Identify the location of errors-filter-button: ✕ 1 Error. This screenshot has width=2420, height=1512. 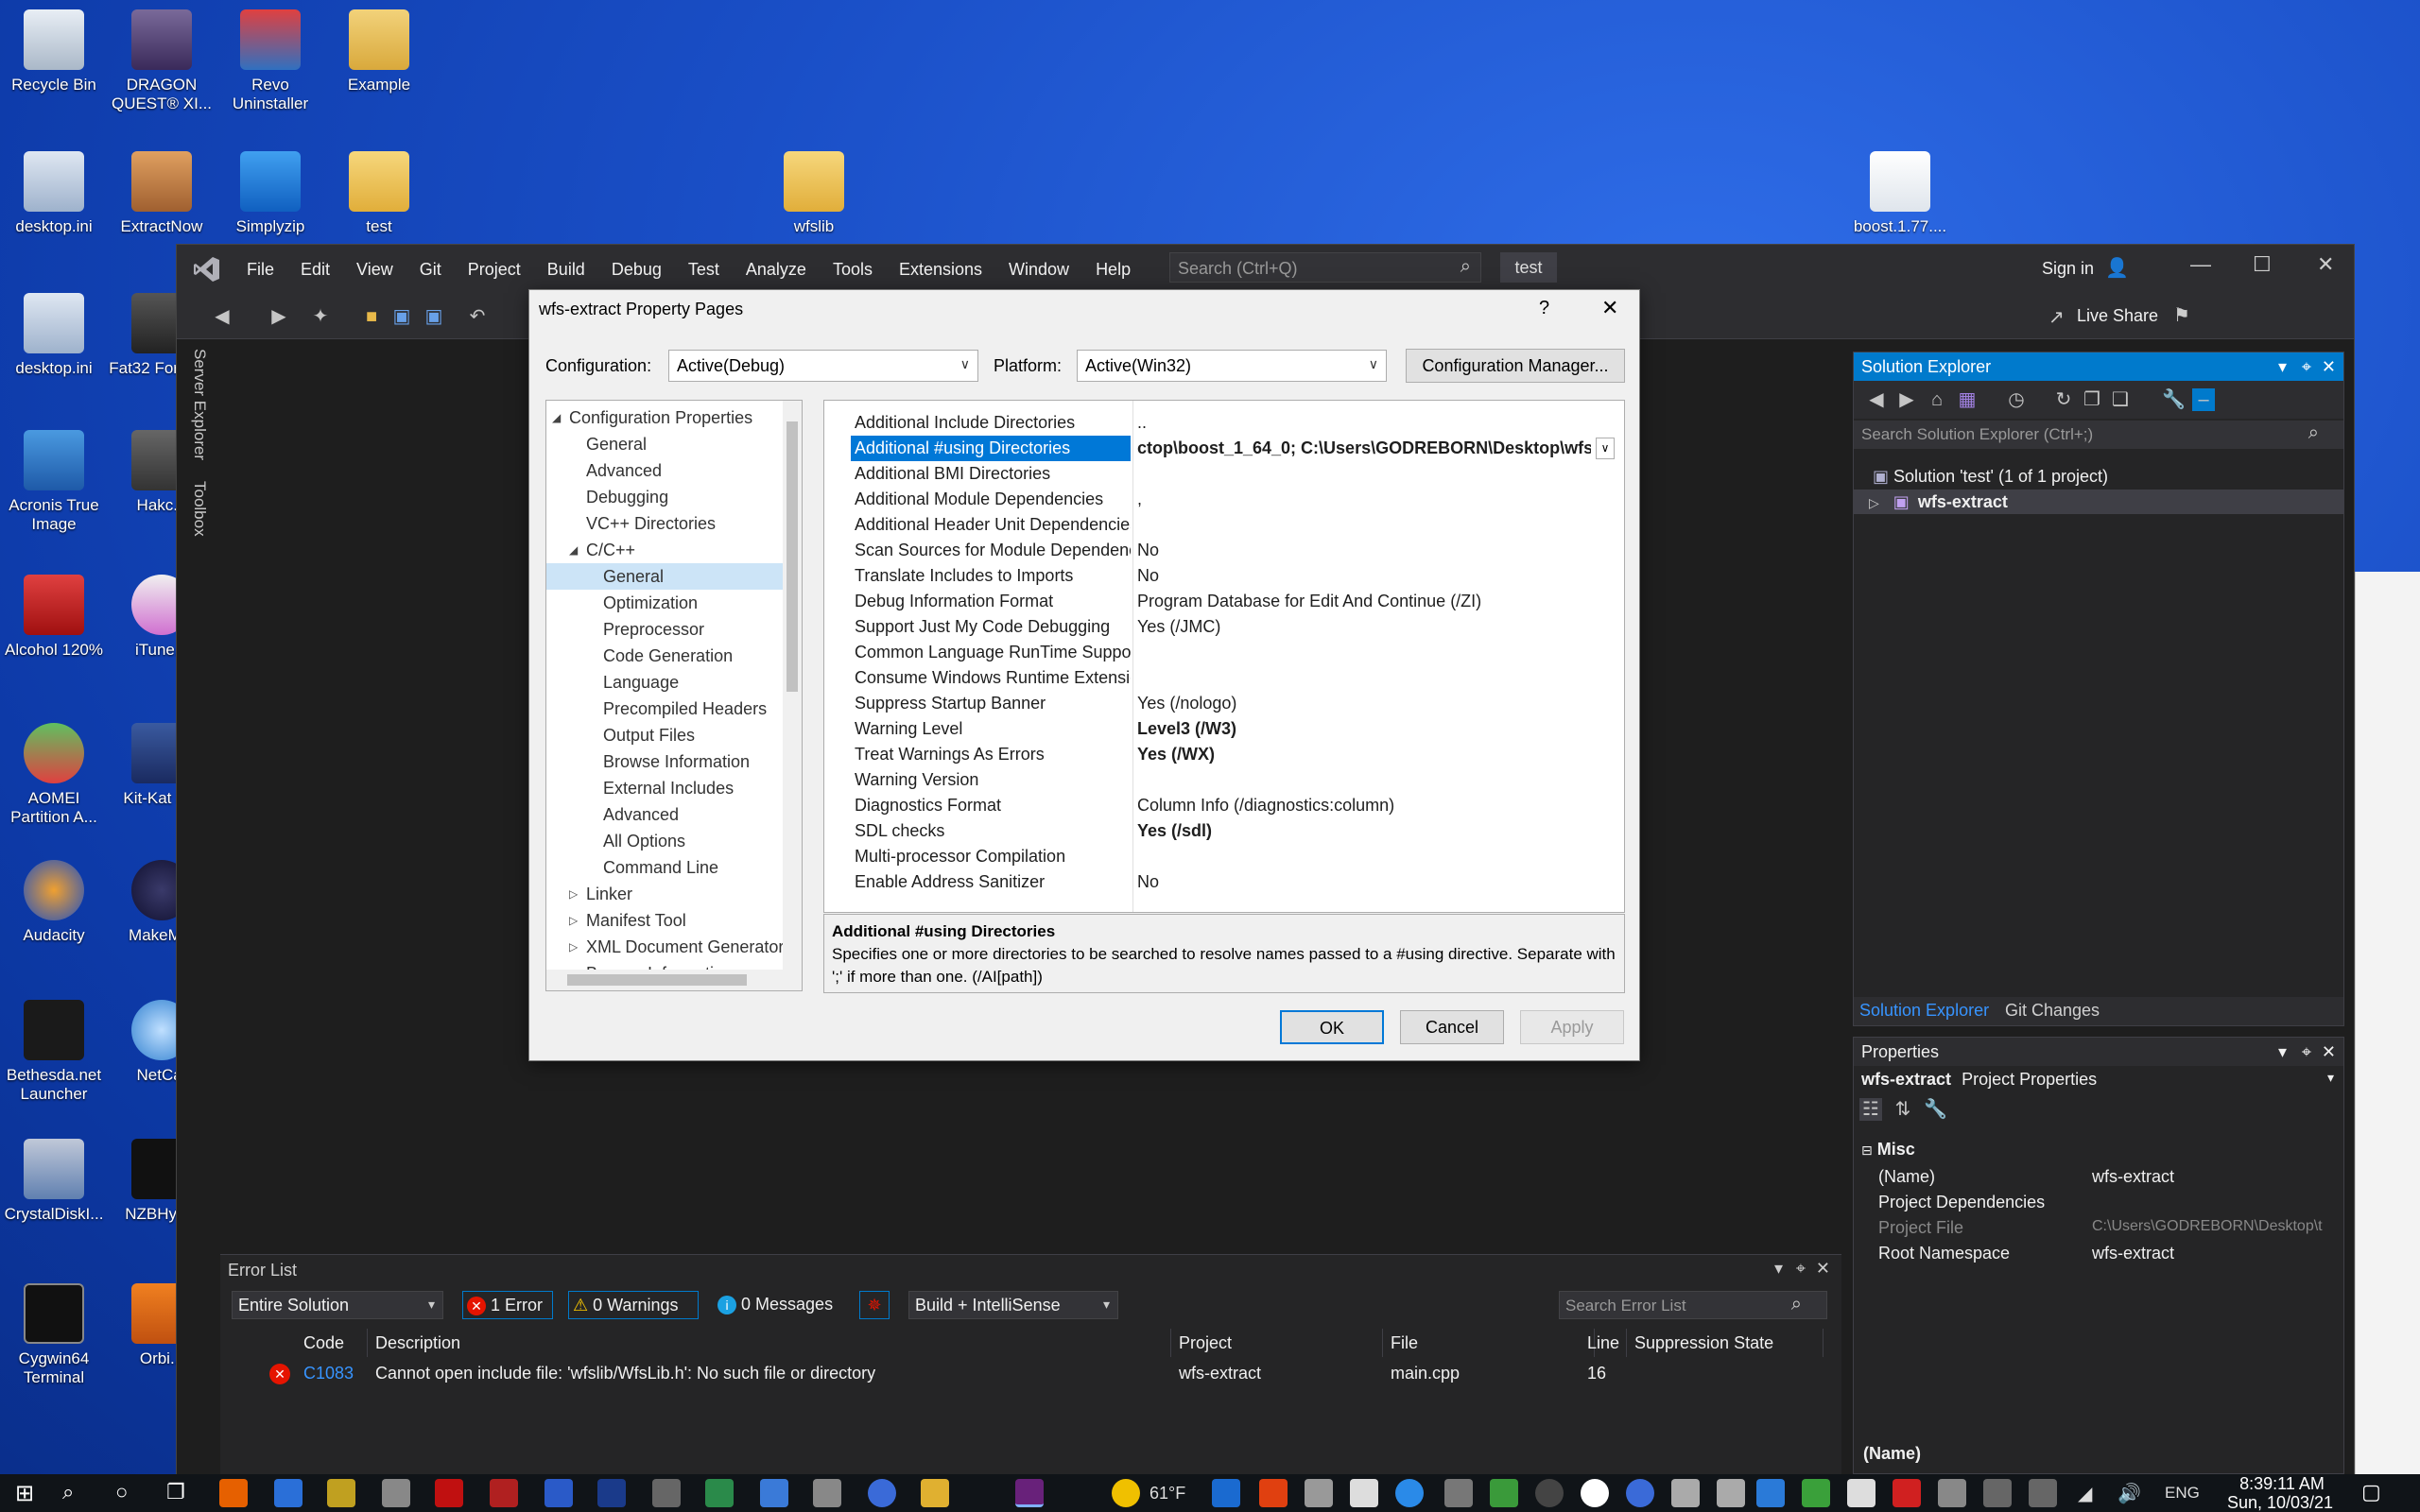
(508, 1305).